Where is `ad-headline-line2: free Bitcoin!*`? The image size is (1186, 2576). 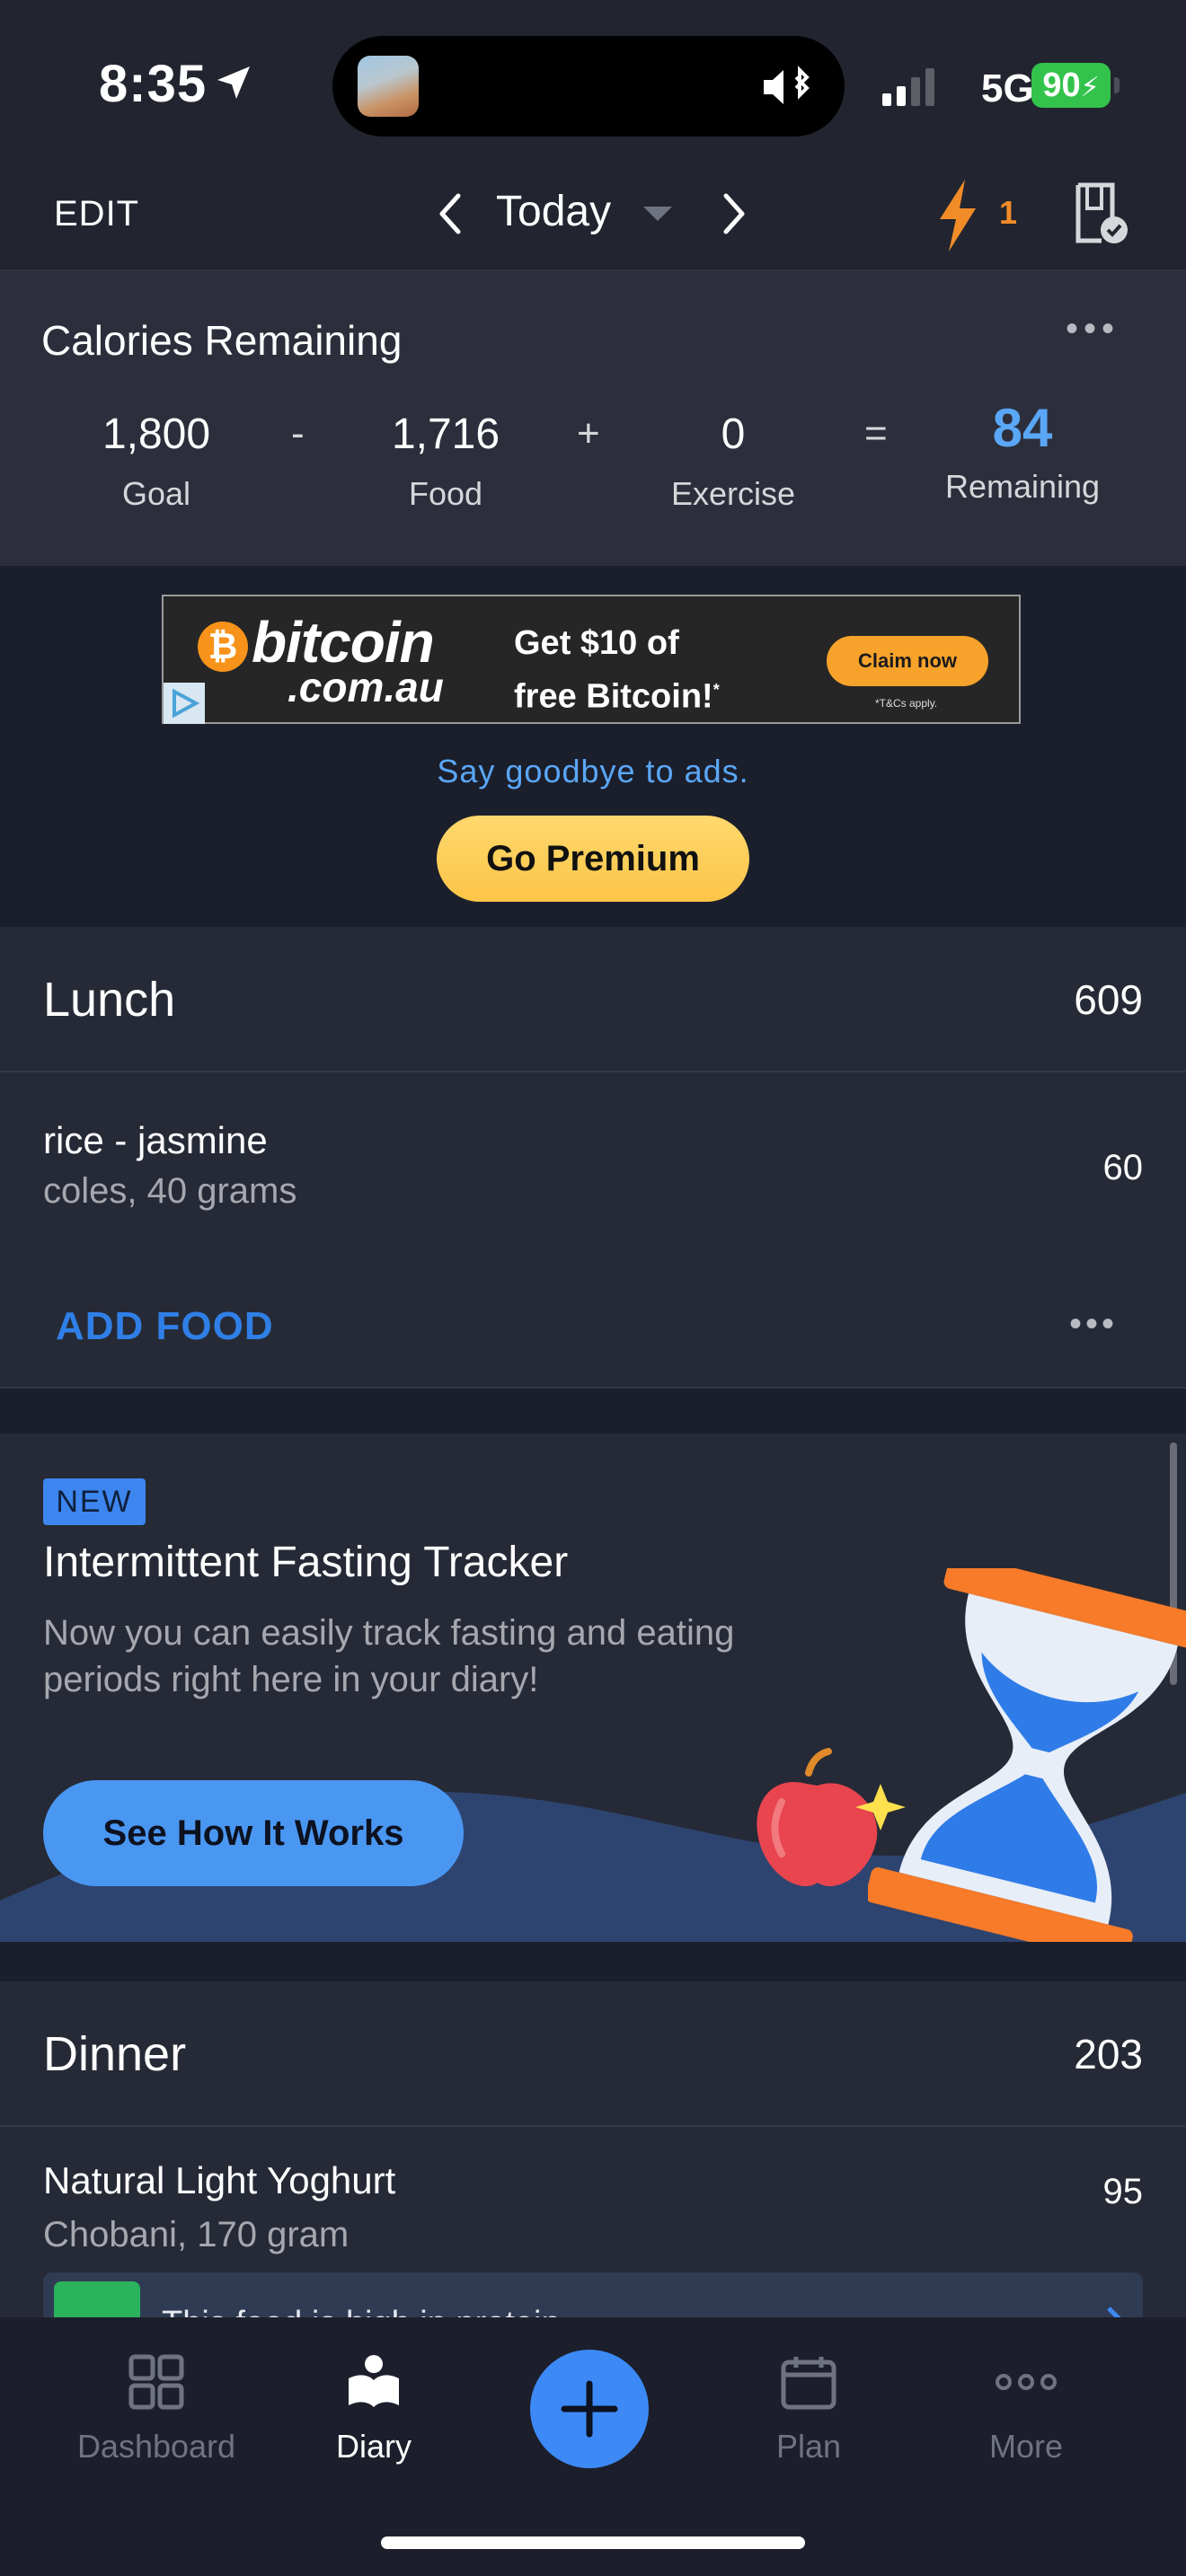
ad-headline-line2: free Bitcoin!* is located at coordinates (617, 693).